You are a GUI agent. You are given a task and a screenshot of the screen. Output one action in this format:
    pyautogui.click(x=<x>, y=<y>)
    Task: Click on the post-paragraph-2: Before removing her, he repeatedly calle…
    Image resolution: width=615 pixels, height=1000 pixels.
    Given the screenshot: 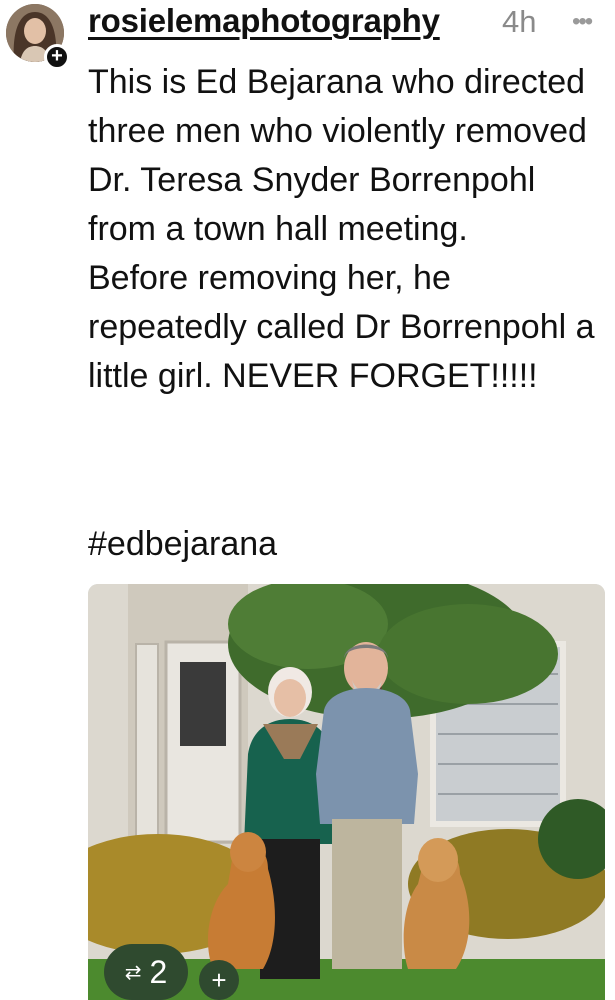 What is the action you would take?
    pyautogui.click(x=341, y=327)
    